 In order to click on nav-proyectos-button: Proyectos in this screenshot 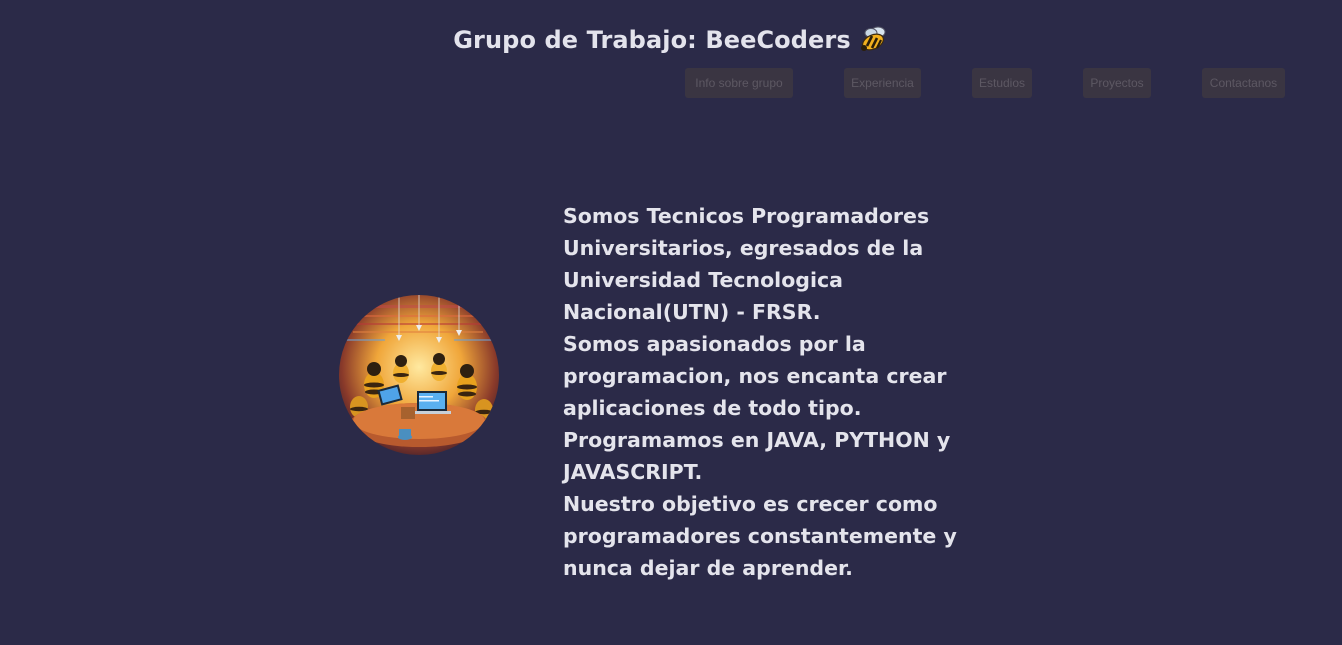, I will do `click(1117, 83)`.